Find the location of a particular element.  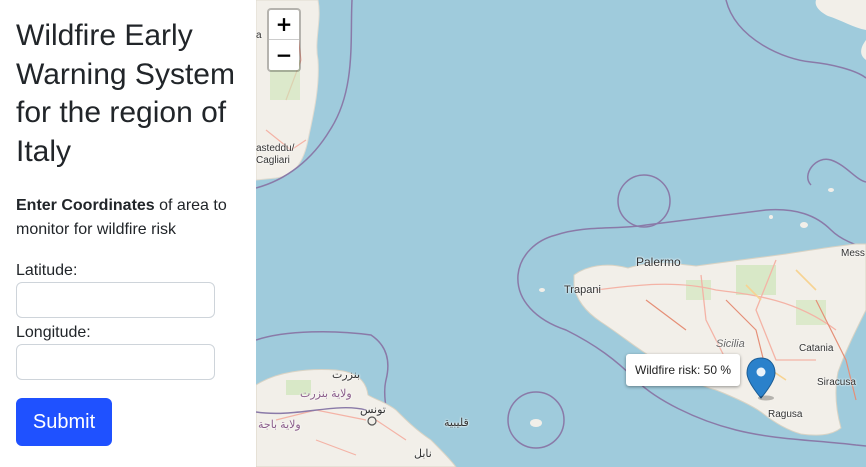

latitude-input is located at coordinates (115, 300).